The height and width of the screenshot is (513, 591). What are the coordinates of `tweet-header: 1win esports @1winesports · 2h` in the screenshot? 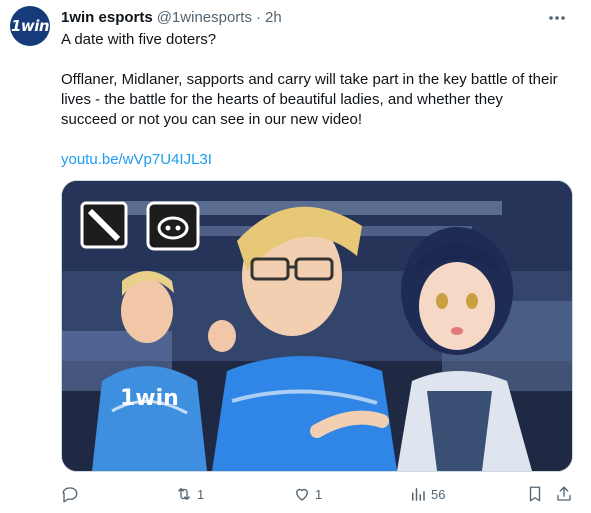 It's located at (171, 17).